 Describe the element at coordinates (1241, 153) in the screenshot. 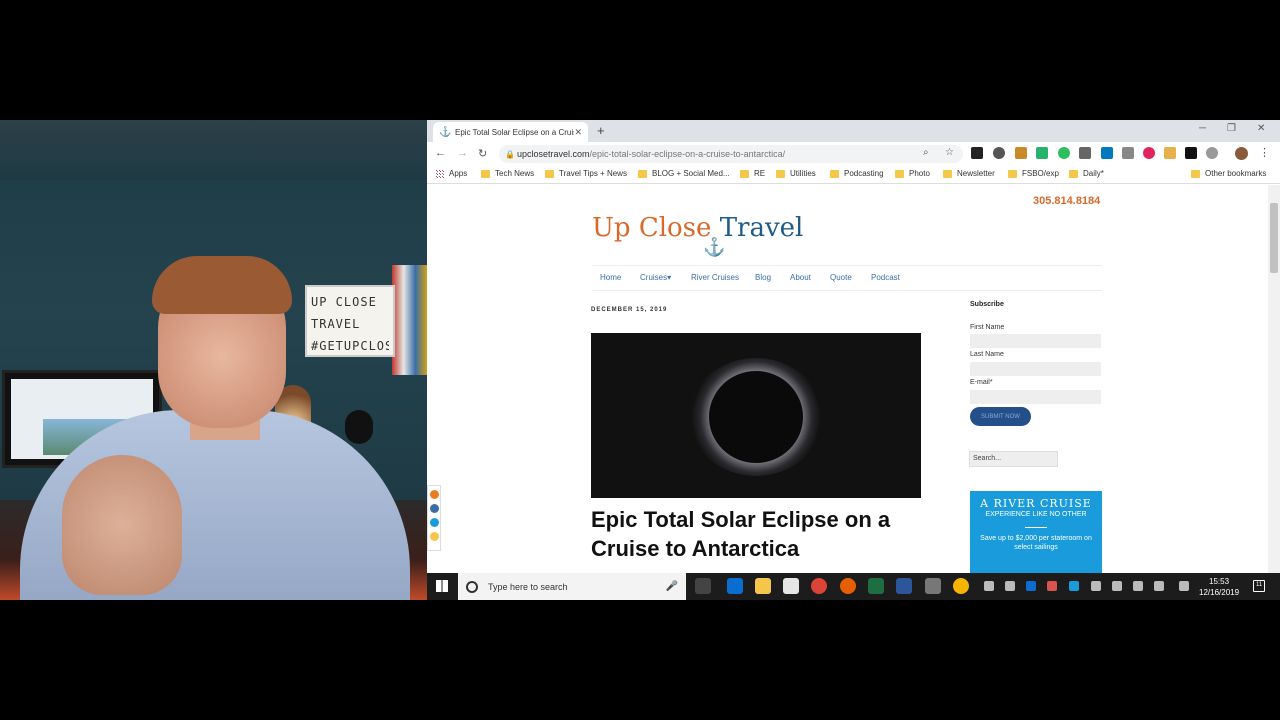

I see `profile-avatar` at that location.